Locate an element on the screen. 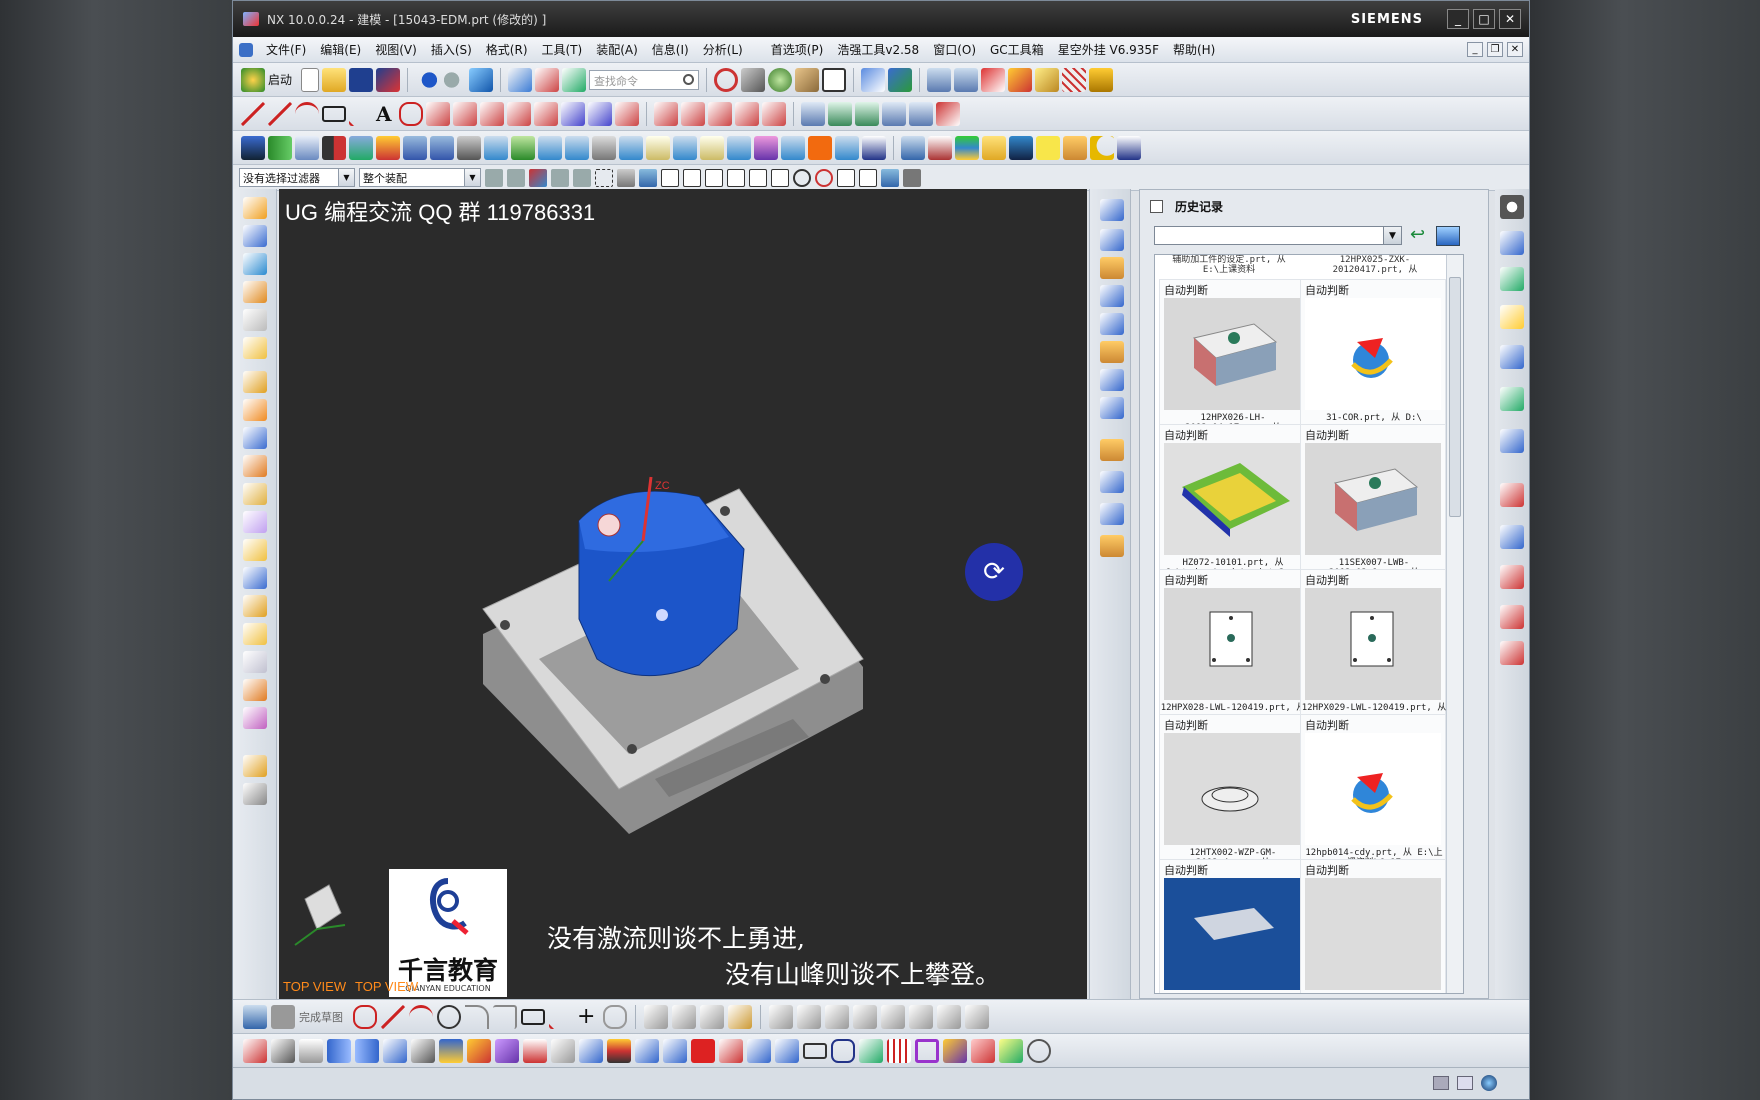 Image resolution: width=1760 pixels, height=1100 pixels. tool14-icon is located at coordinates (793, 147).